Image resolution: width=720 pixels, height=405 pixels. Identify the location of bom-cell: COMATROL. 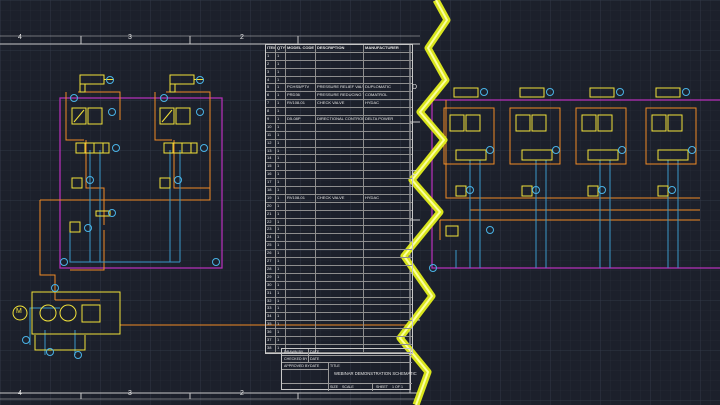
(376, 95).